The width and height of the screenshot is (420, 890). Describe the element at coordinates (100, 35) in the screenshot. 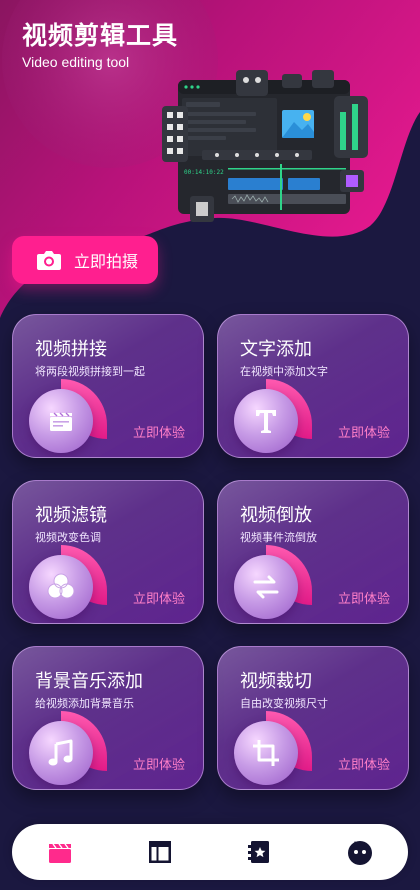

I see `app-title: 视频剪辑工具` at that location.